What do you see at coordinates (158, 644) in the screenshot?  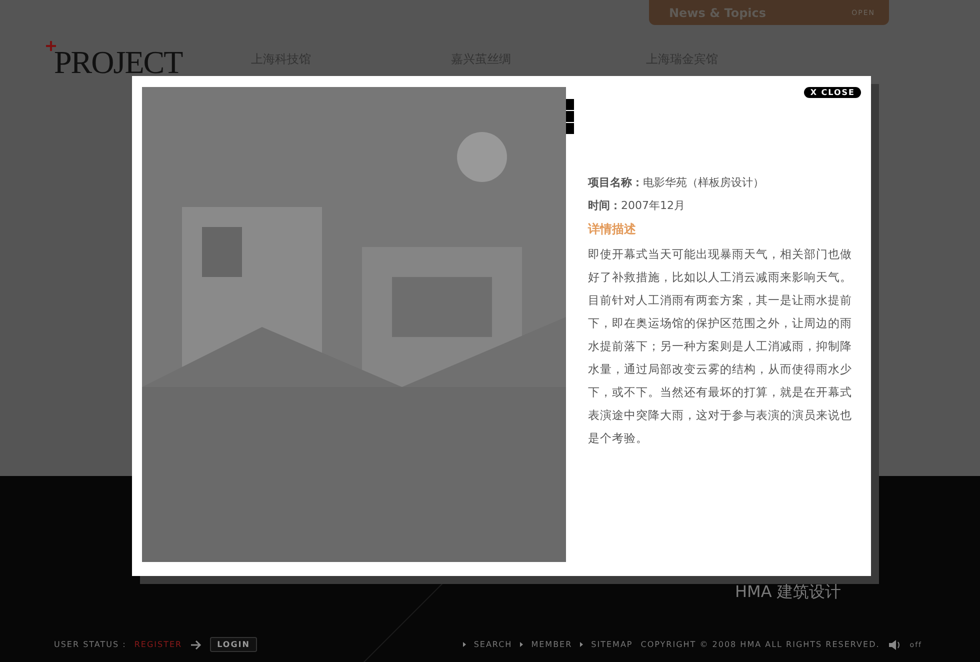 I see `register-link: REGISTER` at bounding box center [158, 644].